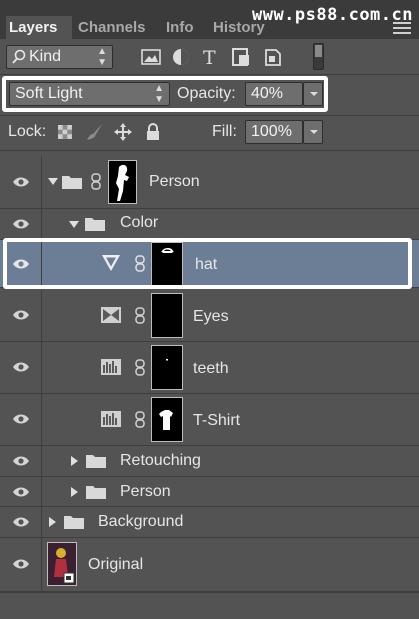 This screenshot has height=619, width=419. I want to click on filter-kind-select: Kind ▲ ▼, so click(59, 57).